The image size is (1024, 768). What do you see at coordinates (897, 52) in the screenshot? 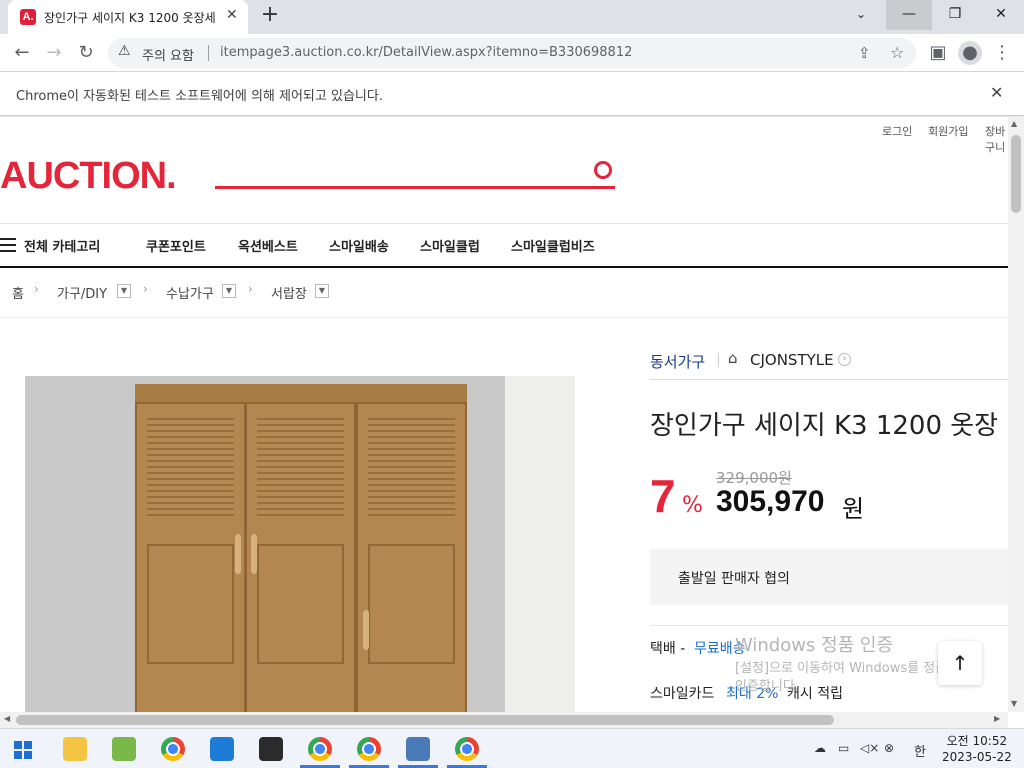
I see `bookmark-star-icon: ☆` at bounding box center [897, 52].